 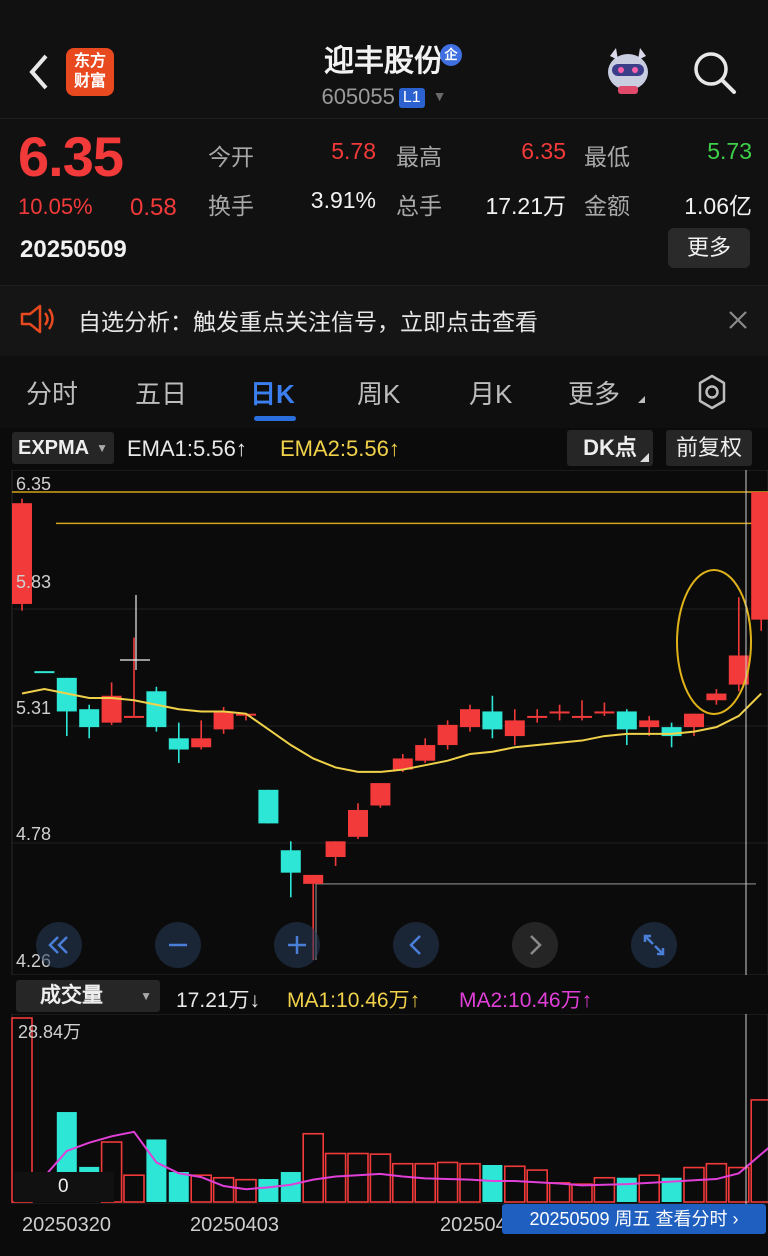 What do you see at coordinates (607, 206) in the screenshot?
I see `amount-label: 金额` at bounding box center [607, 206].